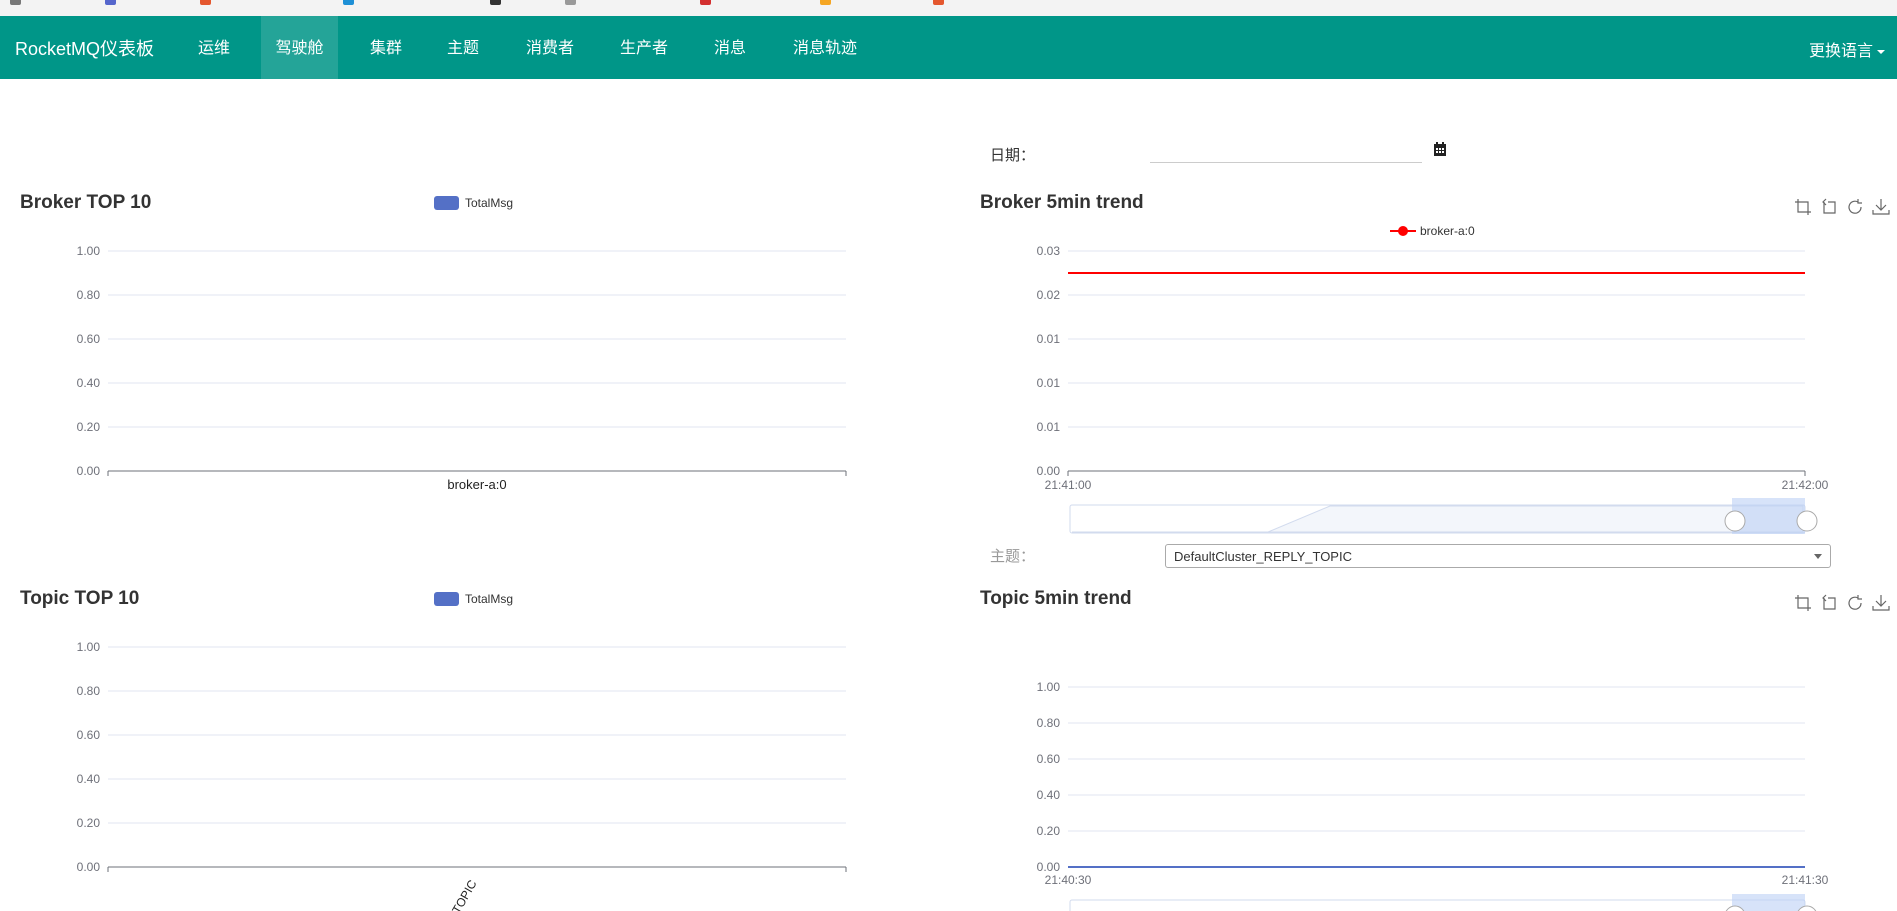  What do you see at coordinates (1842, 207) in the screenshot?
I see `broker-trend-toolbox` at bounding box center [1842, 207].